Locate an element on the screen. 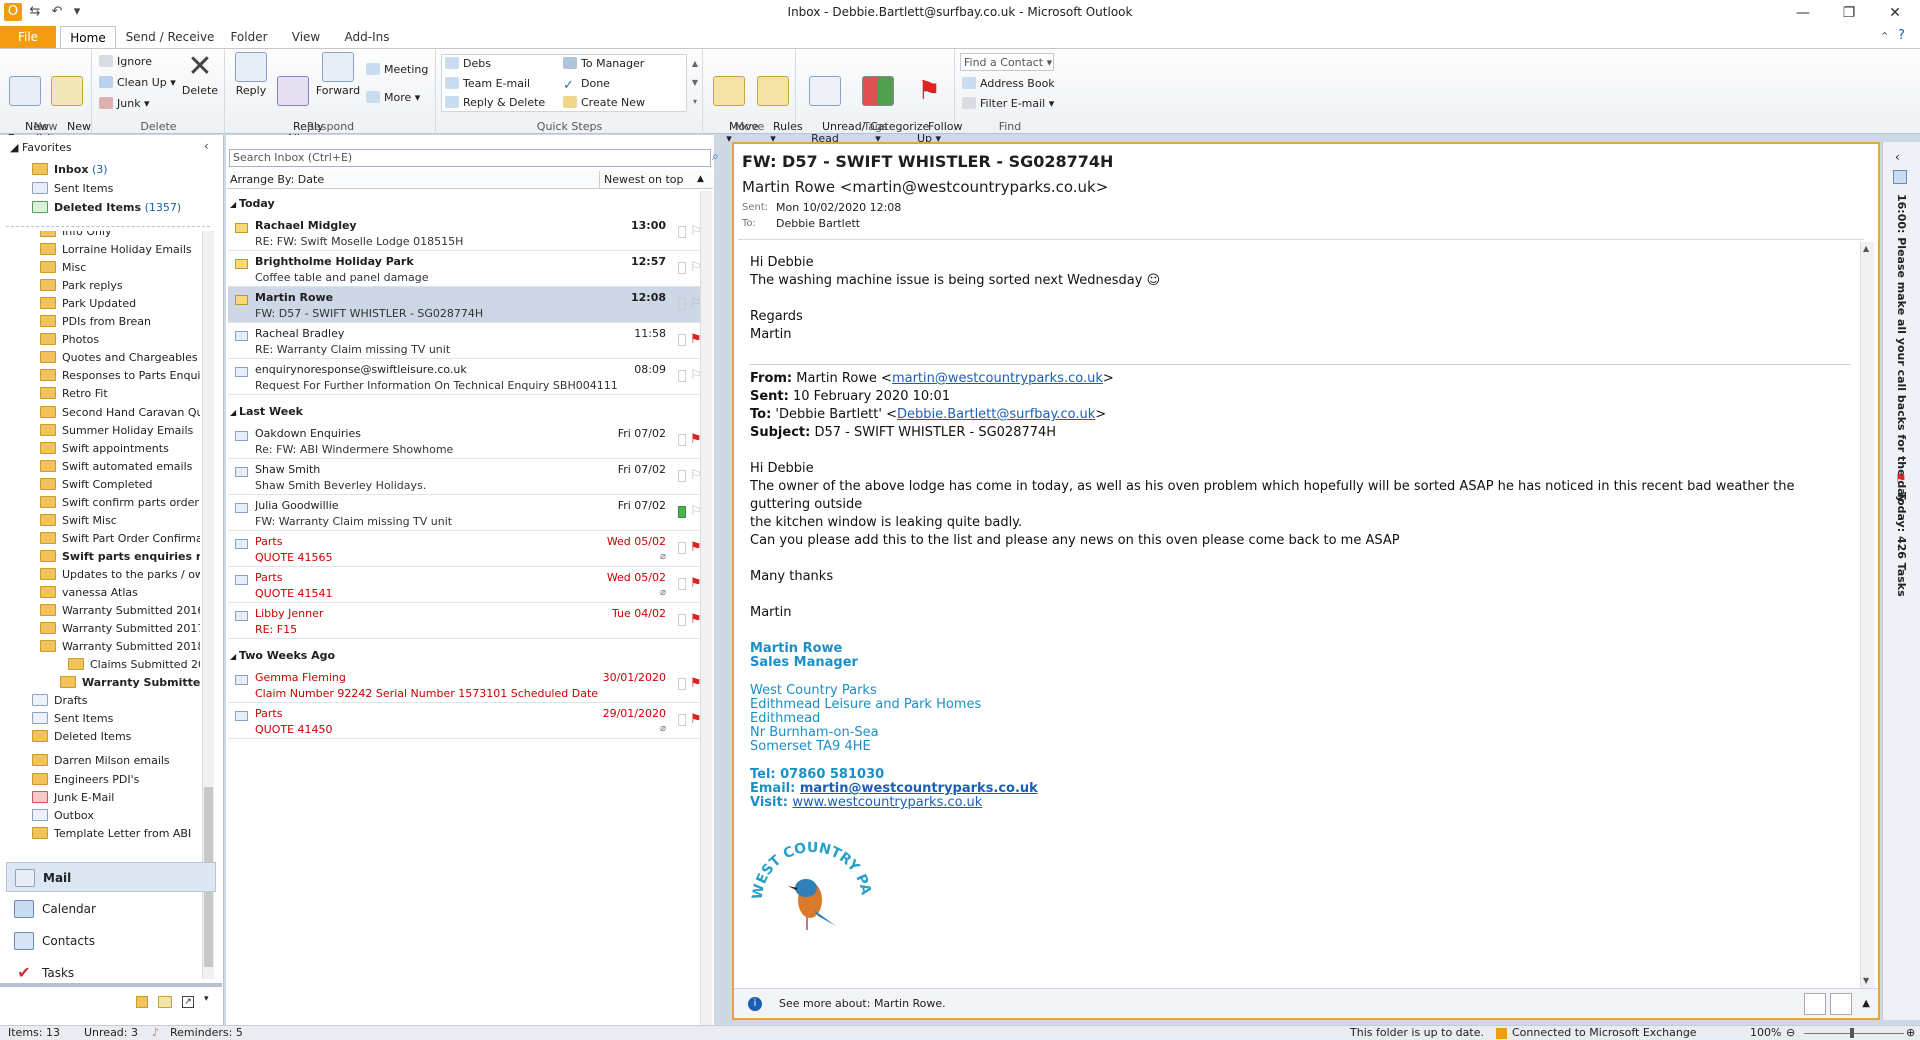  quick-steps-scroll-icon: ▲ ▼ ▾ is located at coordinates (695, 83).